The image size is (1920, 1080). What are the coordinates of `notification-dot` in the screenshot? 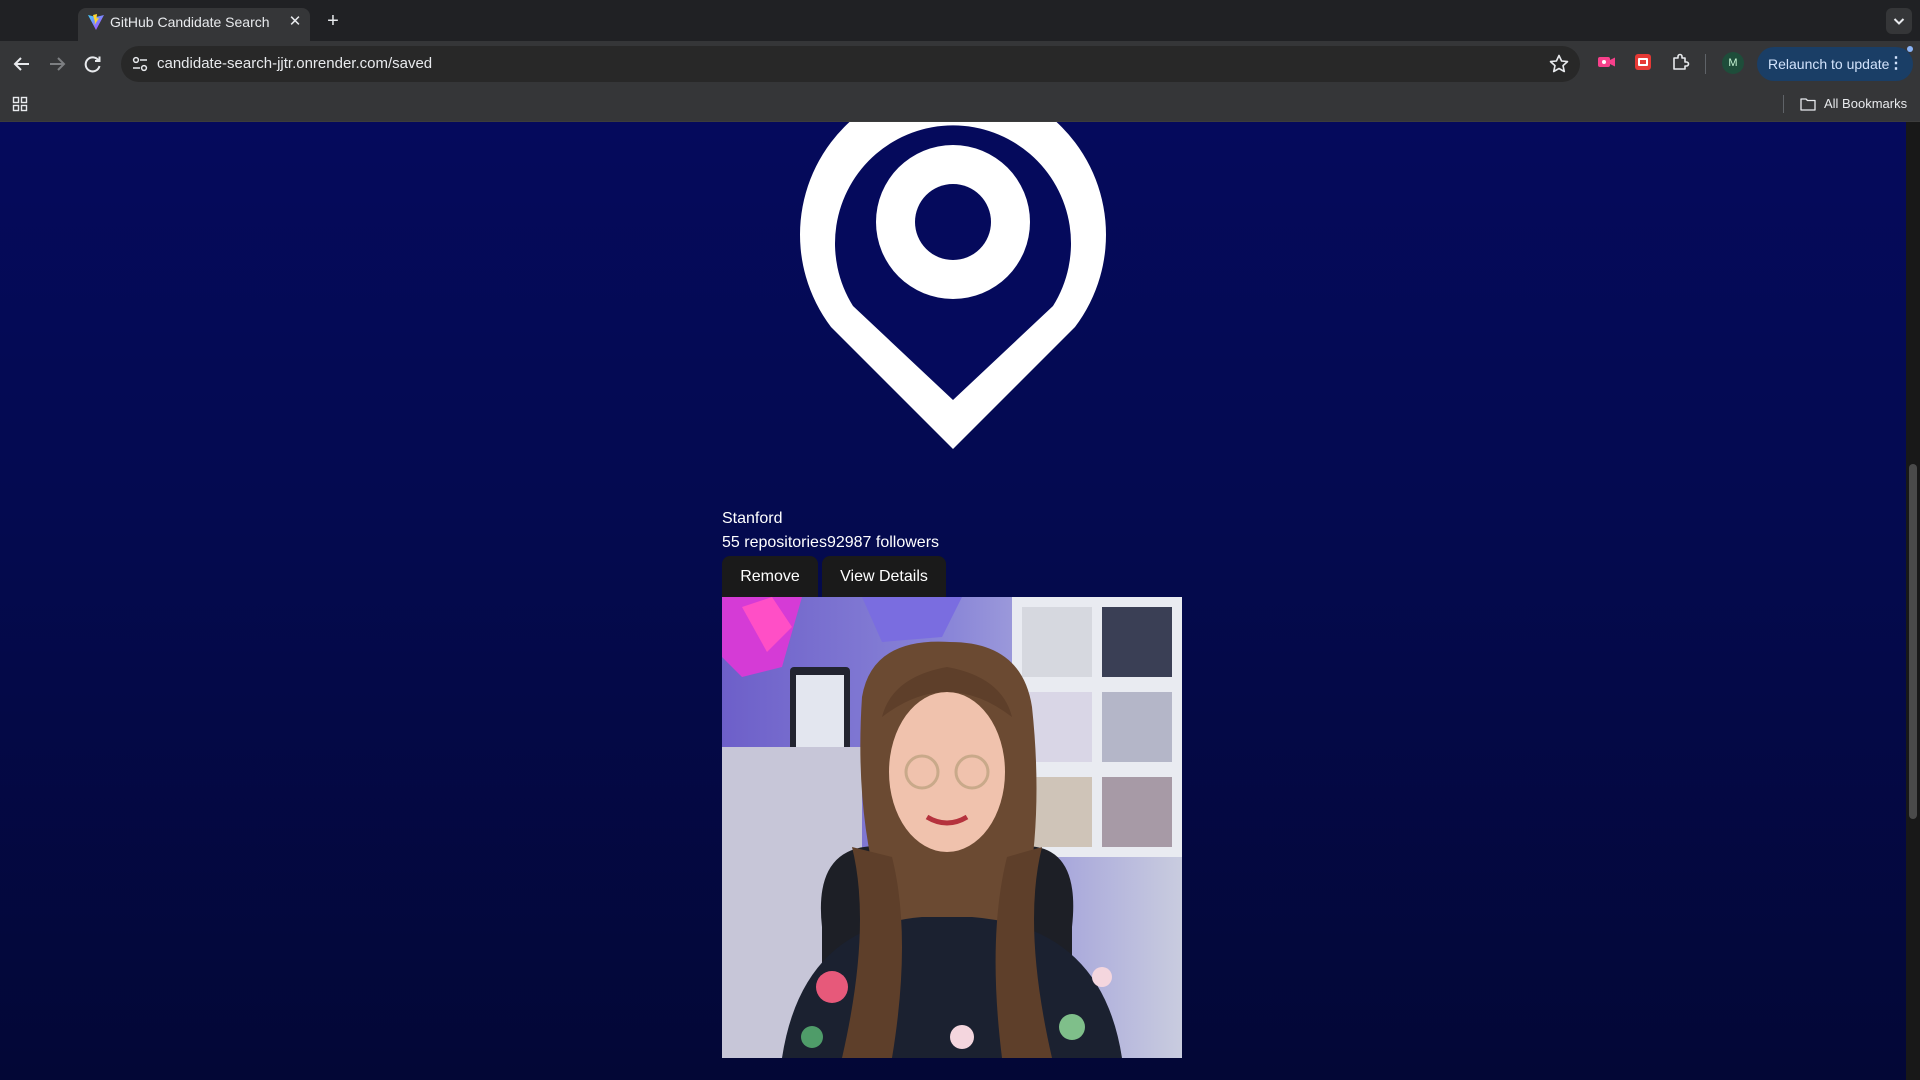 It's located at (1910, 49).